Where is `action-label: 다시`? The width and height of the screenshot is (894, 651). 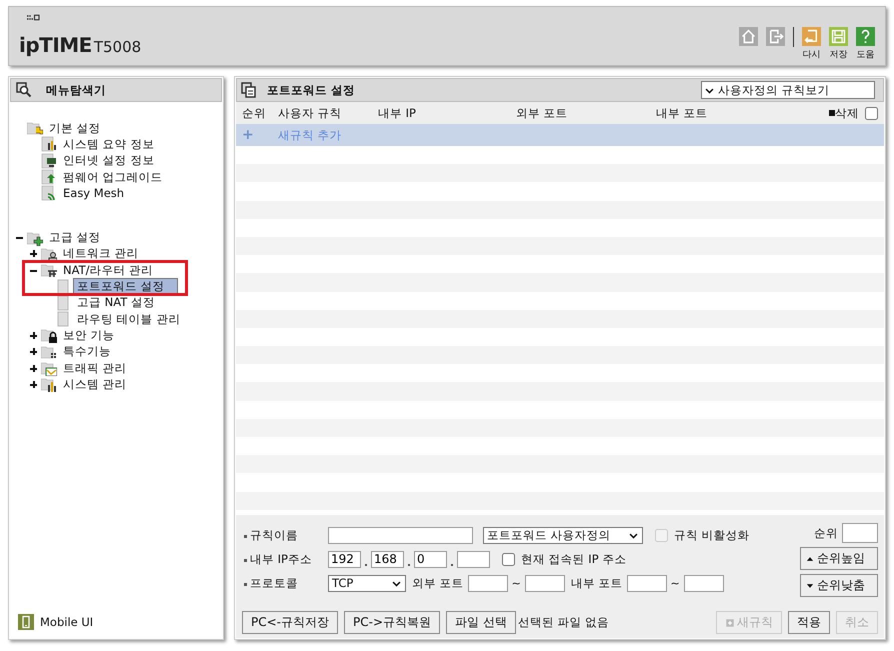
action-label: 다시 is located at coordinates (811, 55).